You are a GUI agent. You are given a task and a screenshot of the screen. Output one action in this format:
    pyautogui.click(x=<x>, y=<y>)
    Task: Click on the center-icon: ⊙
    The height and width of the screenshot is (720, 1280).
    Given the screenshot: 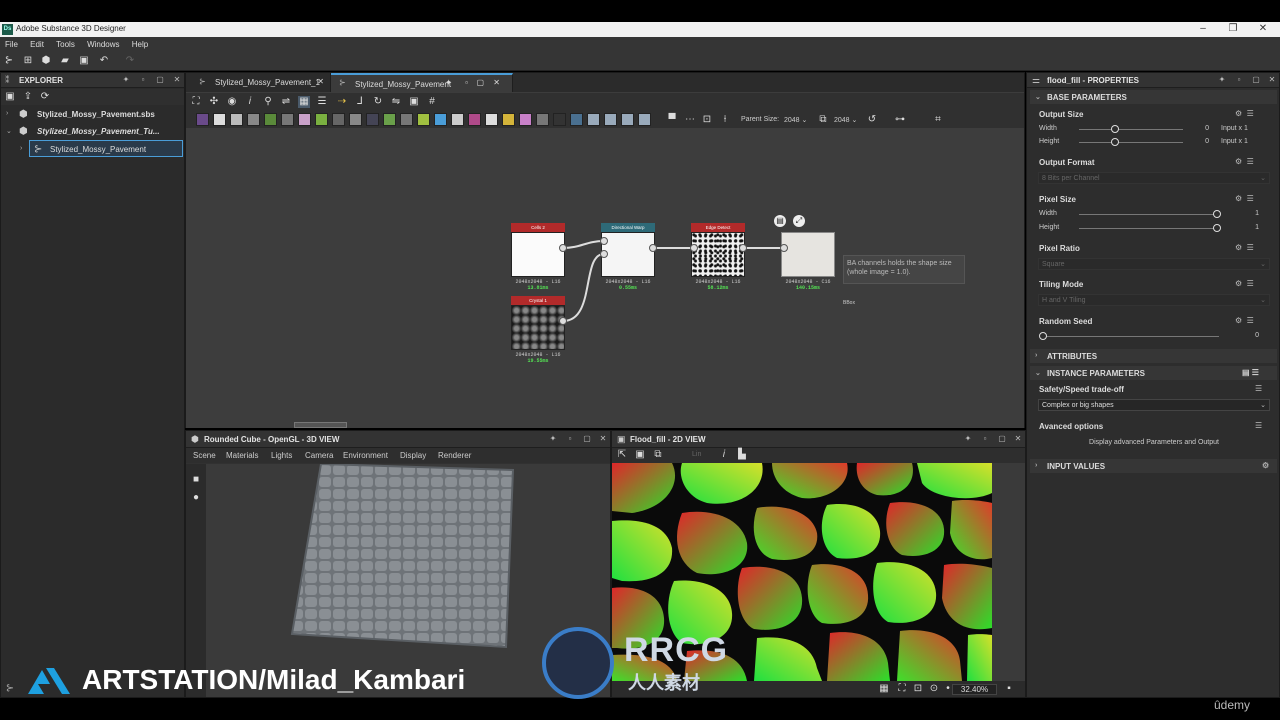 What is the action you would take?
    pyautogui.click(x=934, y=689)
    